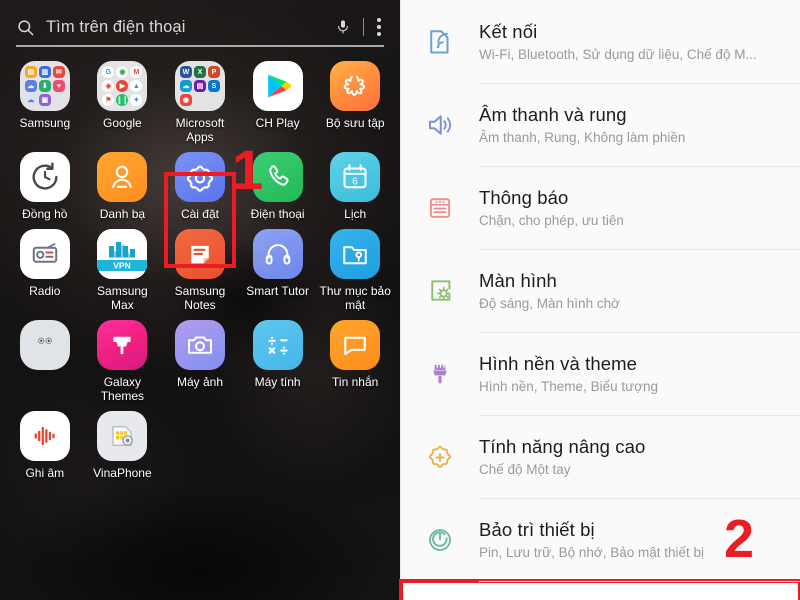 The height and width of the screenshot is (600, 800). I want to click on settings-row-text: Màn hình Độ sáng, Màn hình chờ, so click(632, 291).